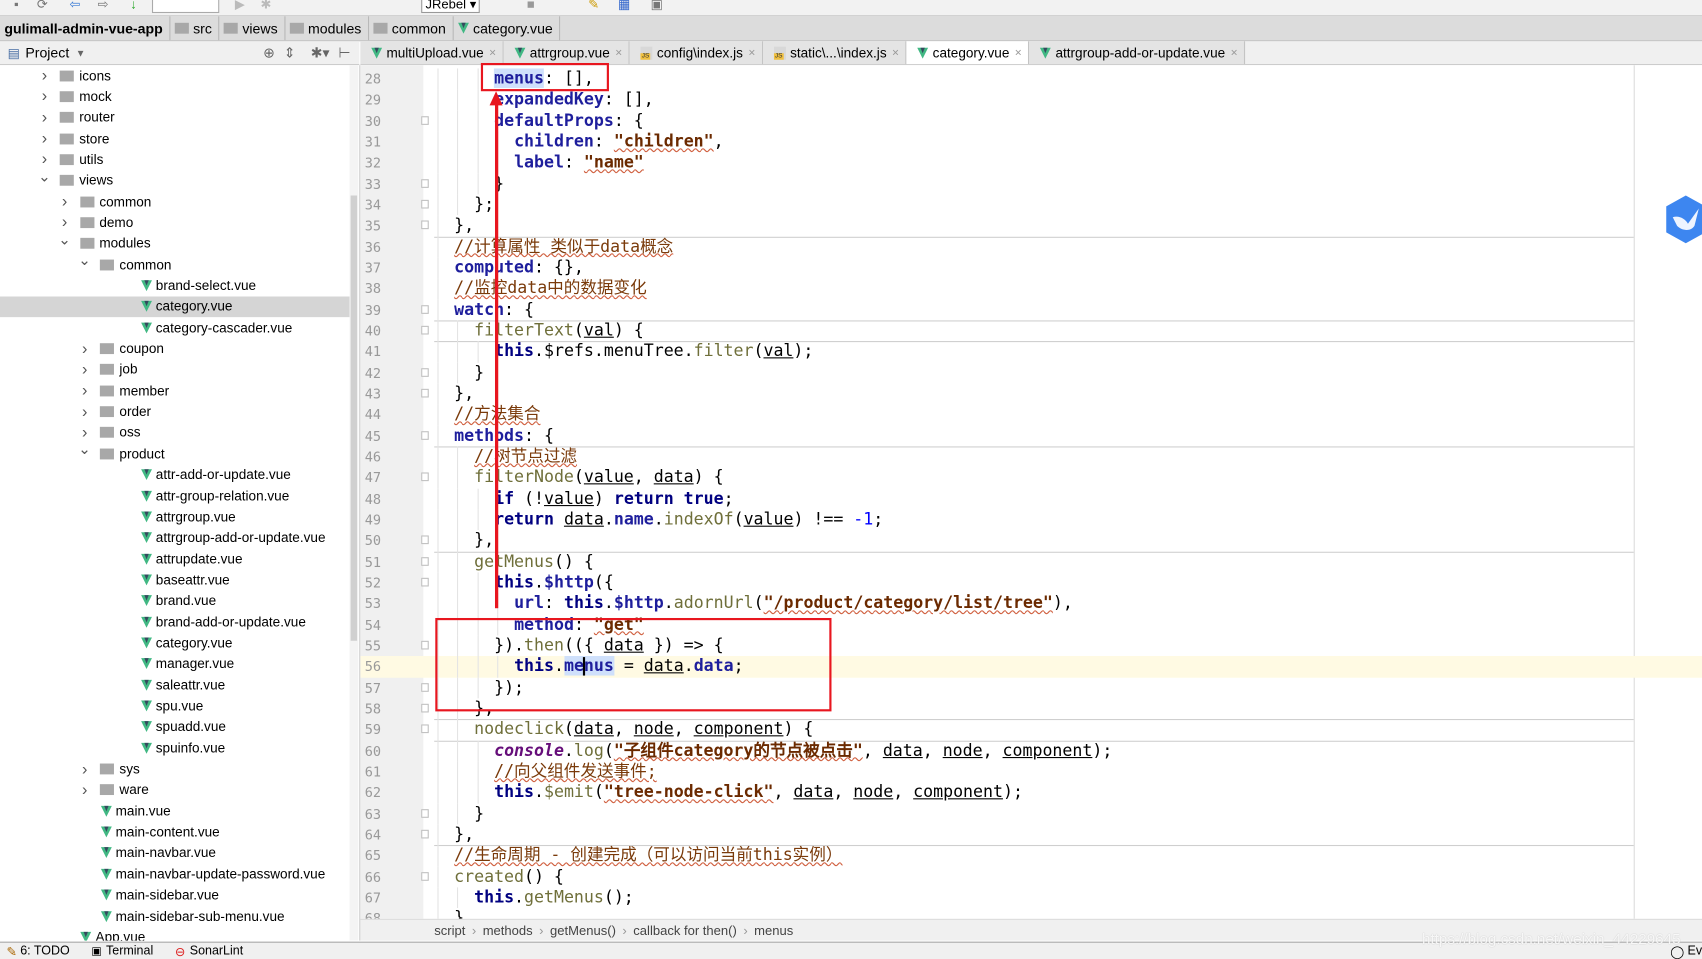  Describe the element at coordinates (344, 52) in the screenshot. I see `hide-panel-icon: ⊢` at that location.